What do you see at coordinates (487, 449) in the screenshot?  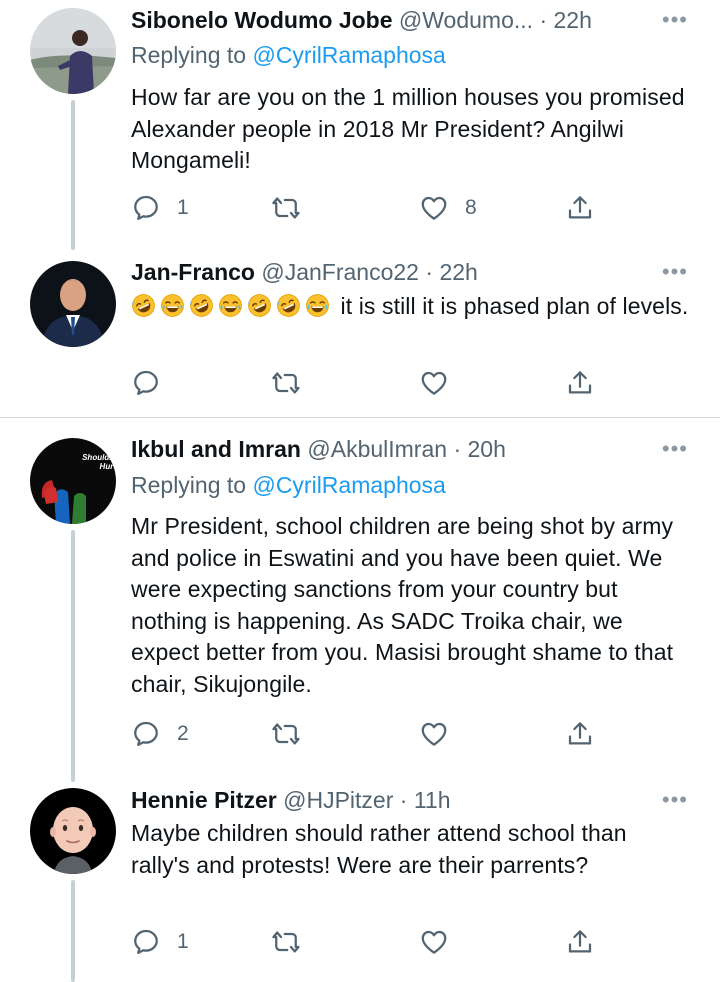 I see `timestamp: 20h` at bounding box center [487, 449].